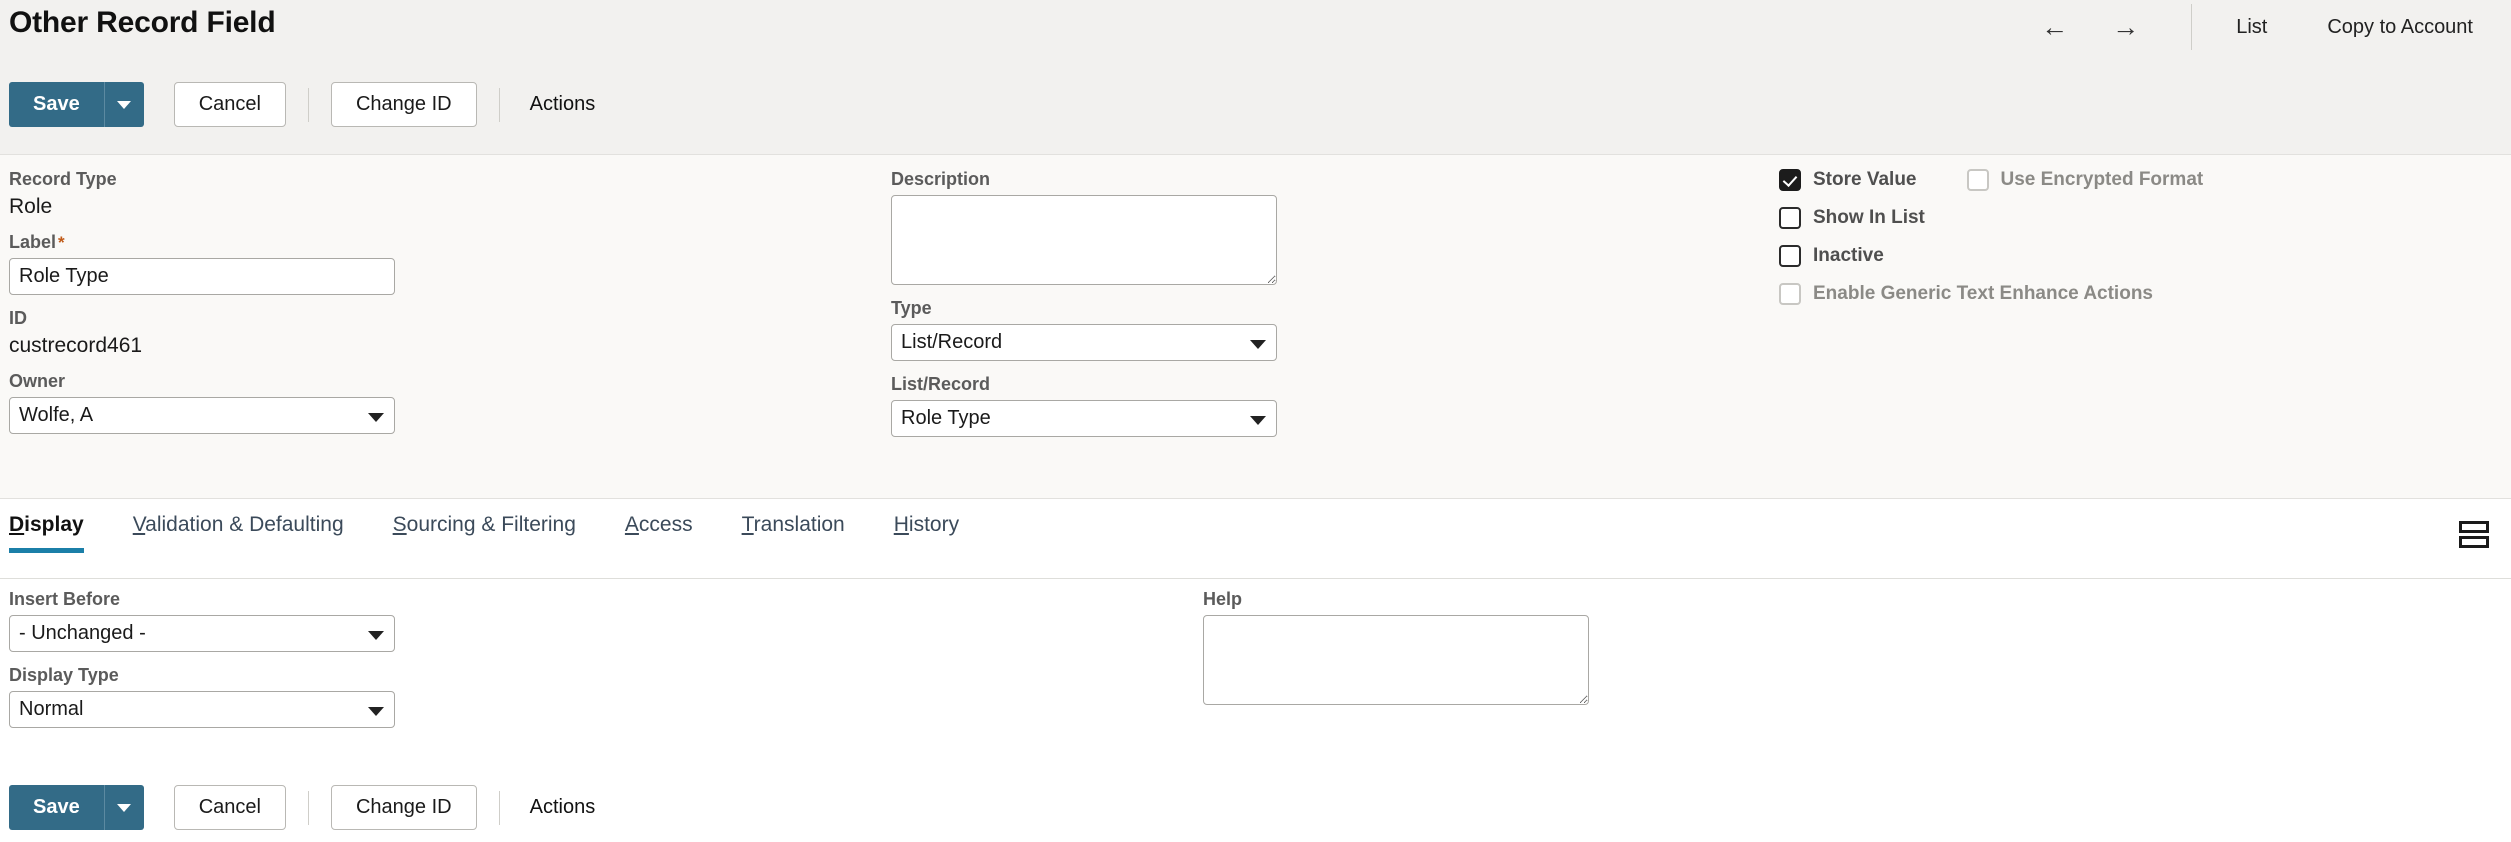  I want to click on record-type-value: Role, so click(31, 206).